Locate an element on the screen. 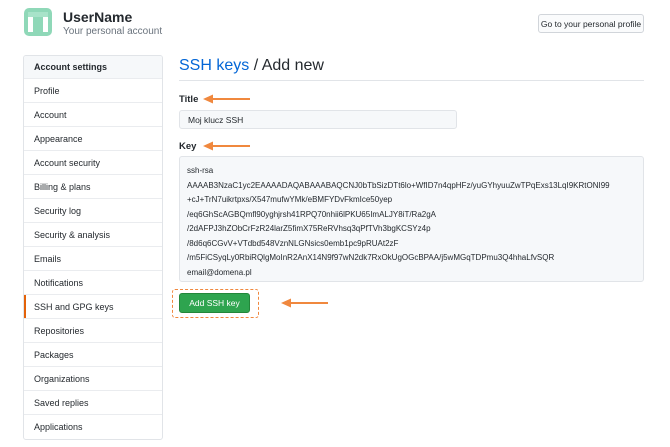 The height and width of the screenshot is (447, 670). sidebar-item-emails: Emails is located at coordinates (93, 259).